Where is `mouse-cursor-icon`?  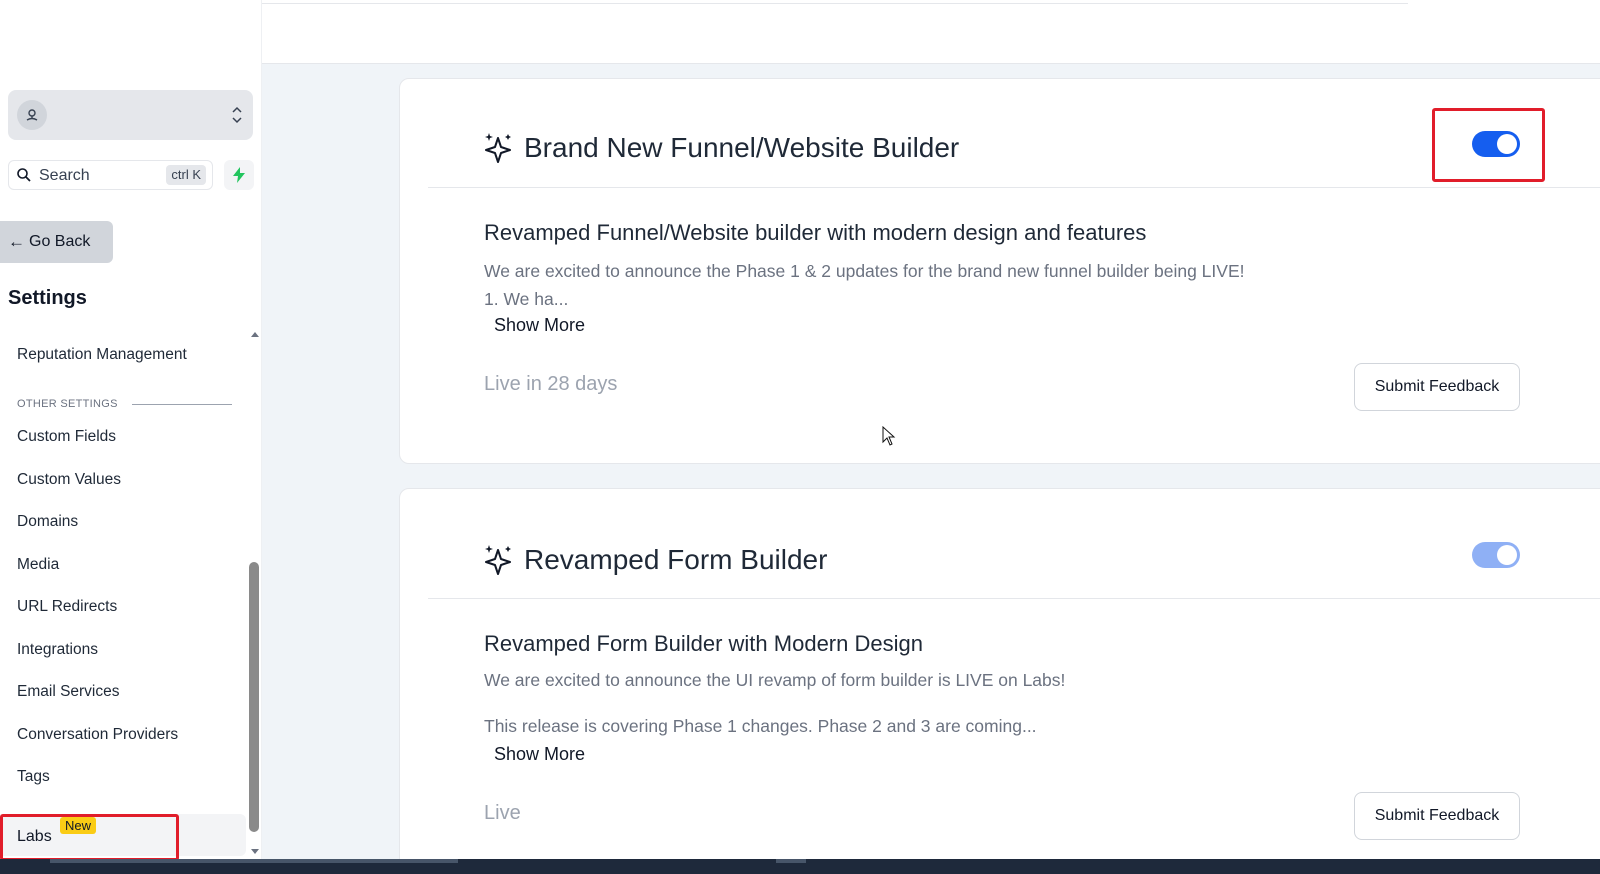
mouse-cursor-icon is located at coordinates (889, 436).